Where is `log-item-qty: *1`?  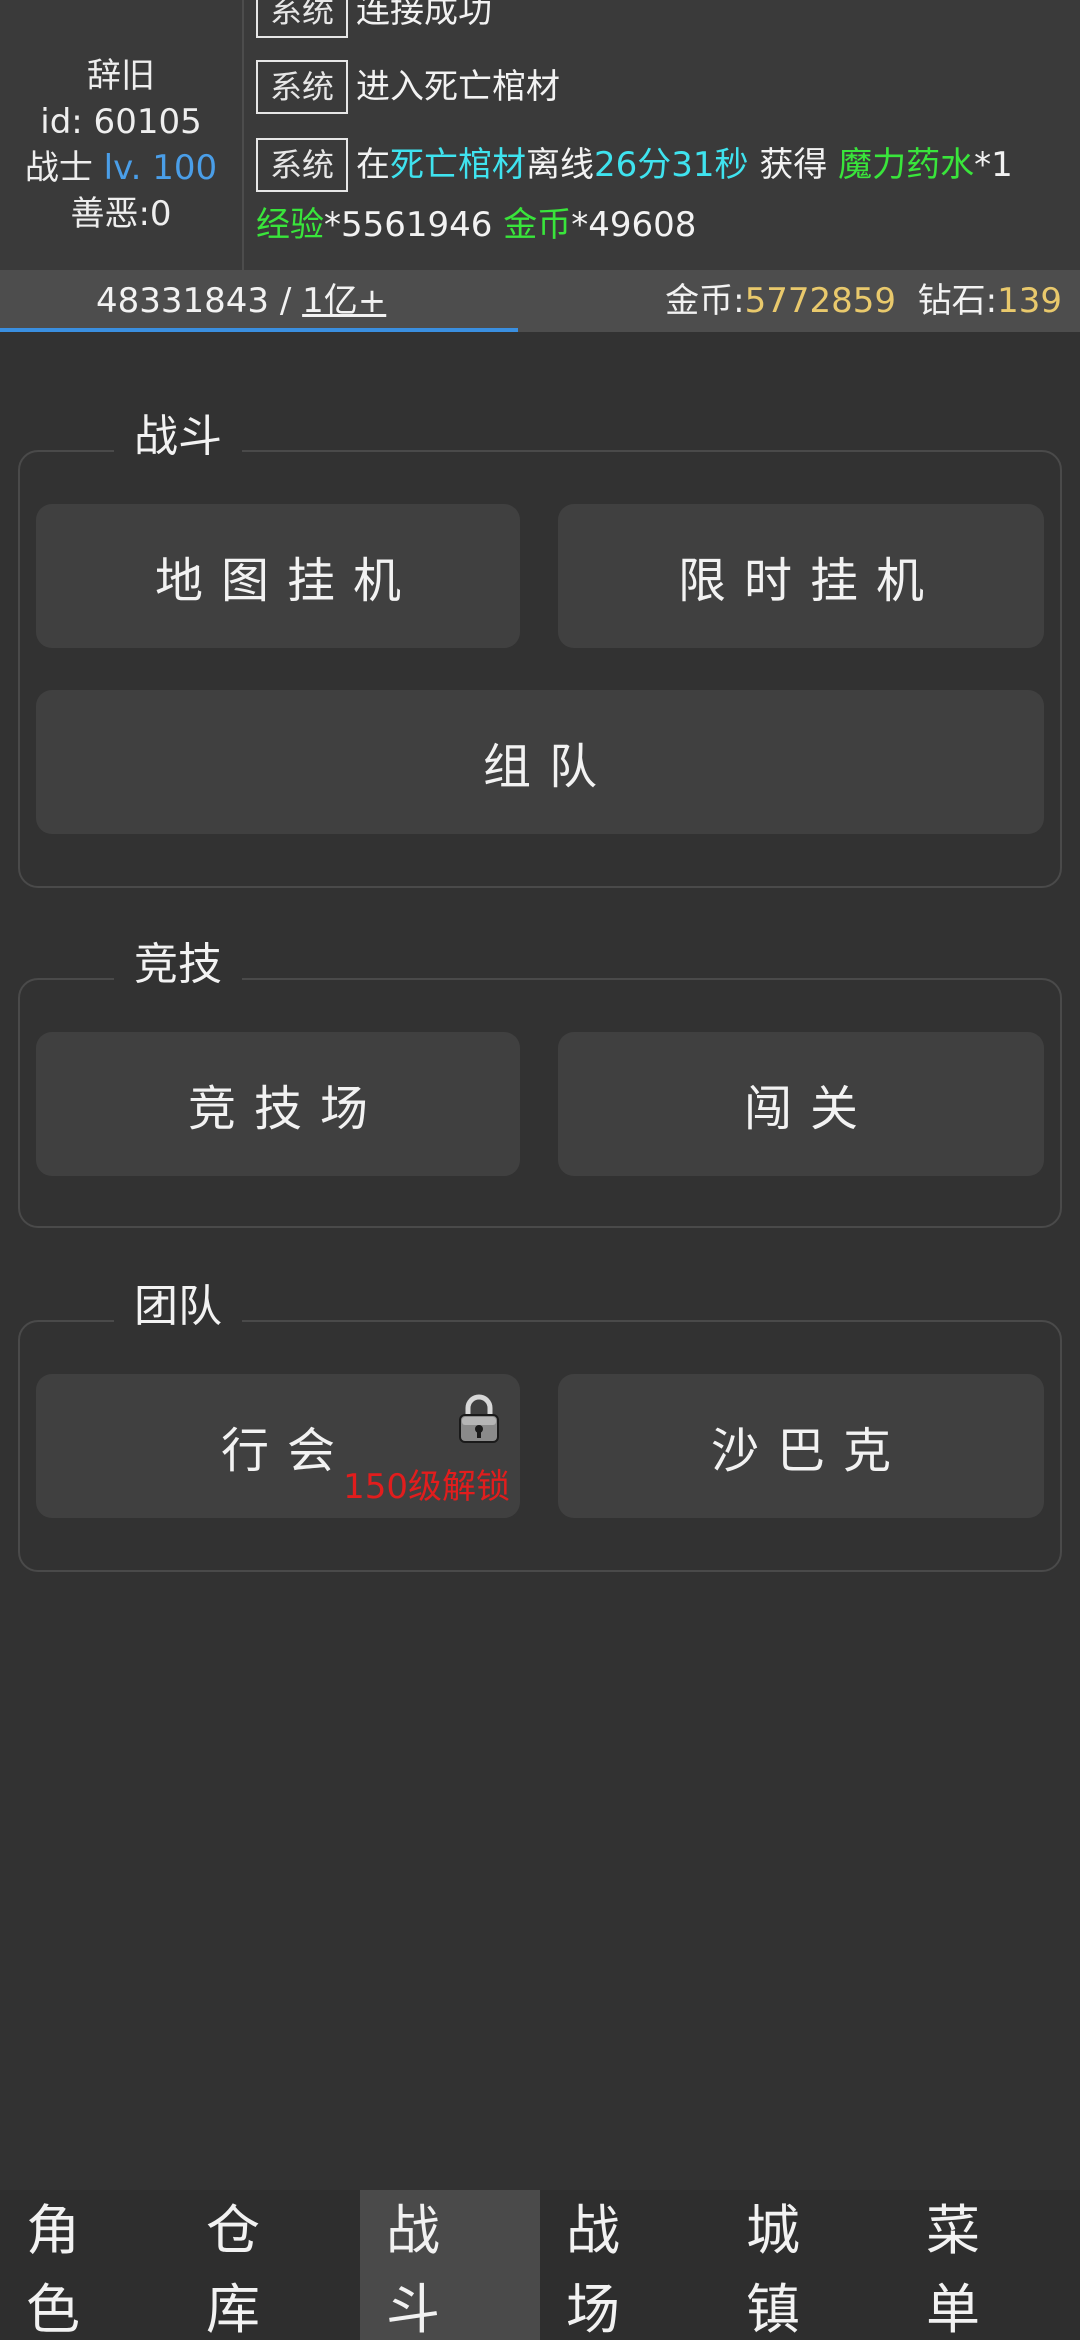 log-item-qty: *1 is located at coordinates (993, 165).